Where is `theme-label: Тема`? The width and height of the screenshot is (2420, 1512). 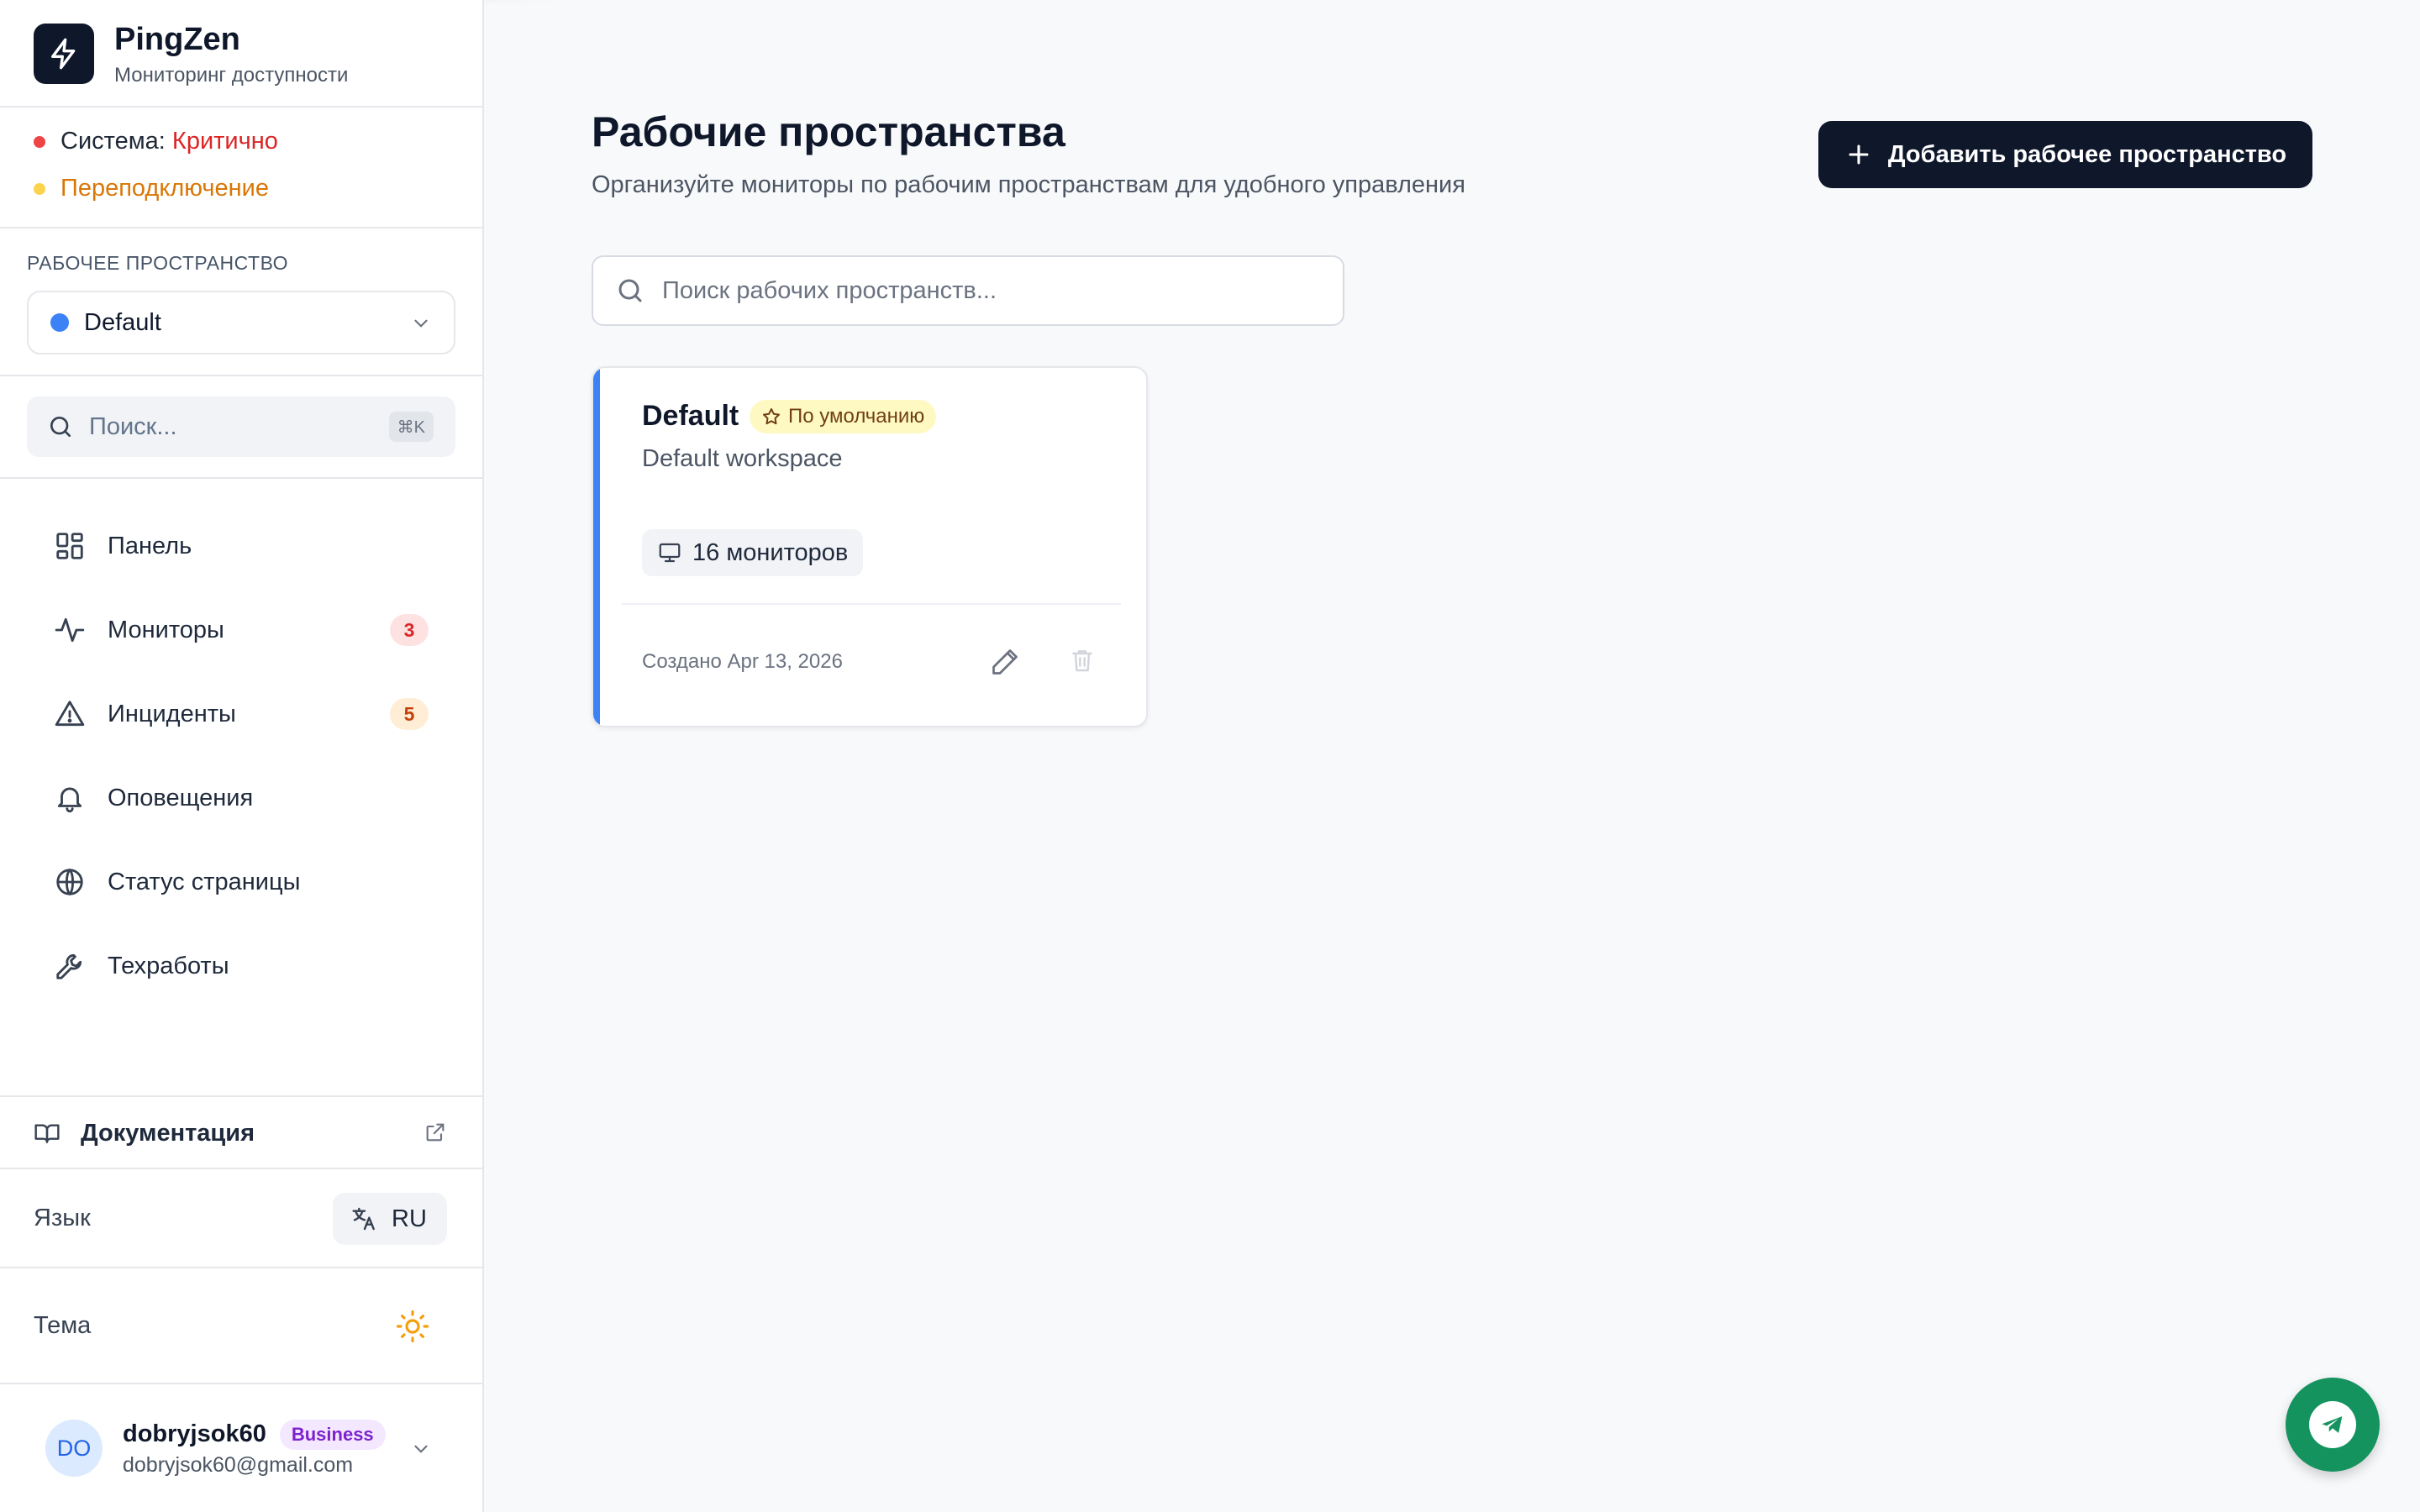 theme-label: Тема is located at coordinates (63, 1325).